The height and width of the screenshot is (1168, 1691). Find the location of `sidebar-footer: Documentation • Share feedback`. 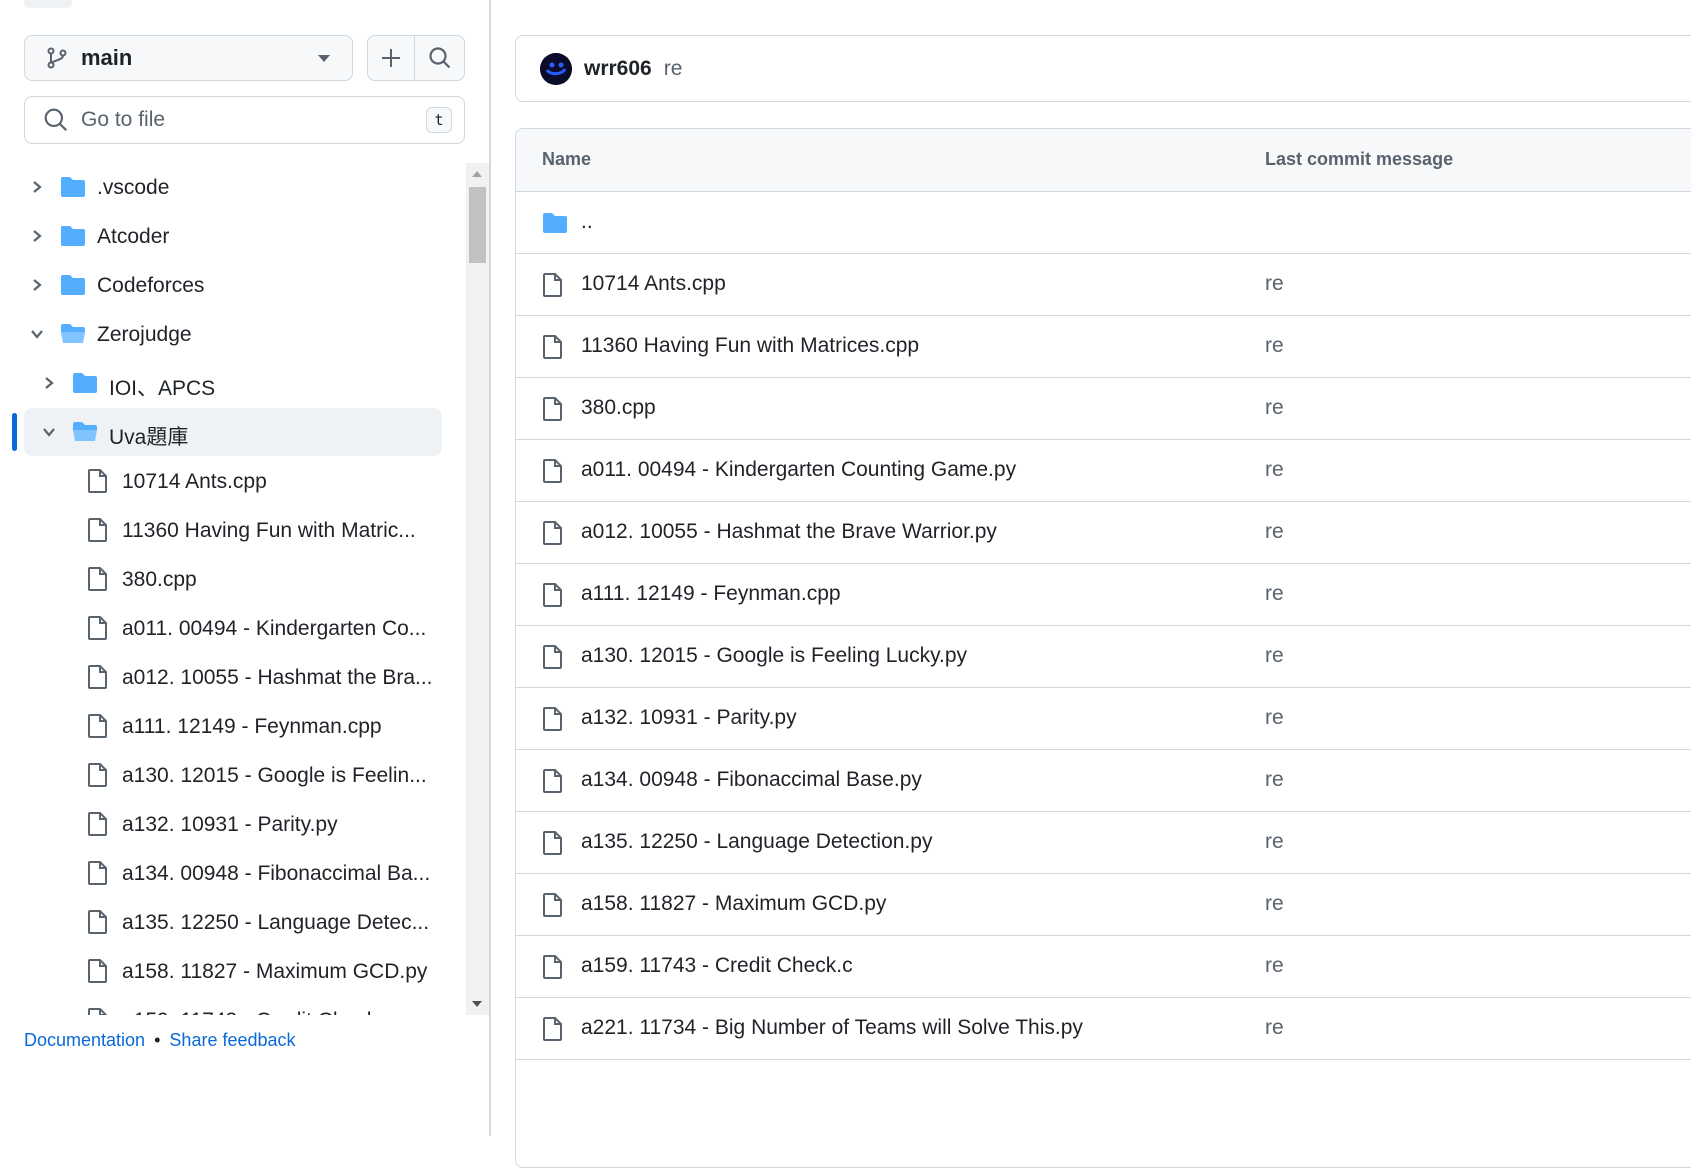

sidebar-footer: Documentation • Share feedback is located at coordinates (160, 1040).